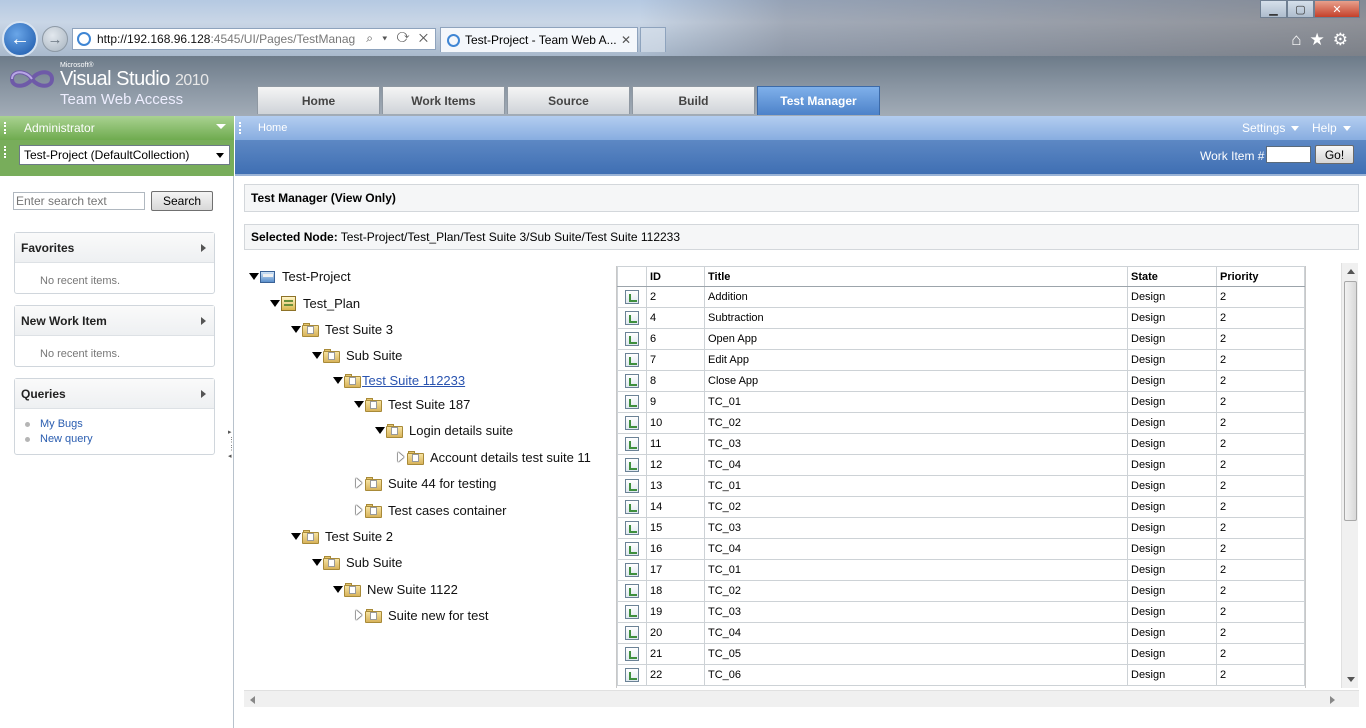 The height and width of the screenshot is (728, 1366). What do you see at coordinates (154, 39) in the screenshot?
I see `address-host: http://192.168.96.128` at bounding box center [154, 39].